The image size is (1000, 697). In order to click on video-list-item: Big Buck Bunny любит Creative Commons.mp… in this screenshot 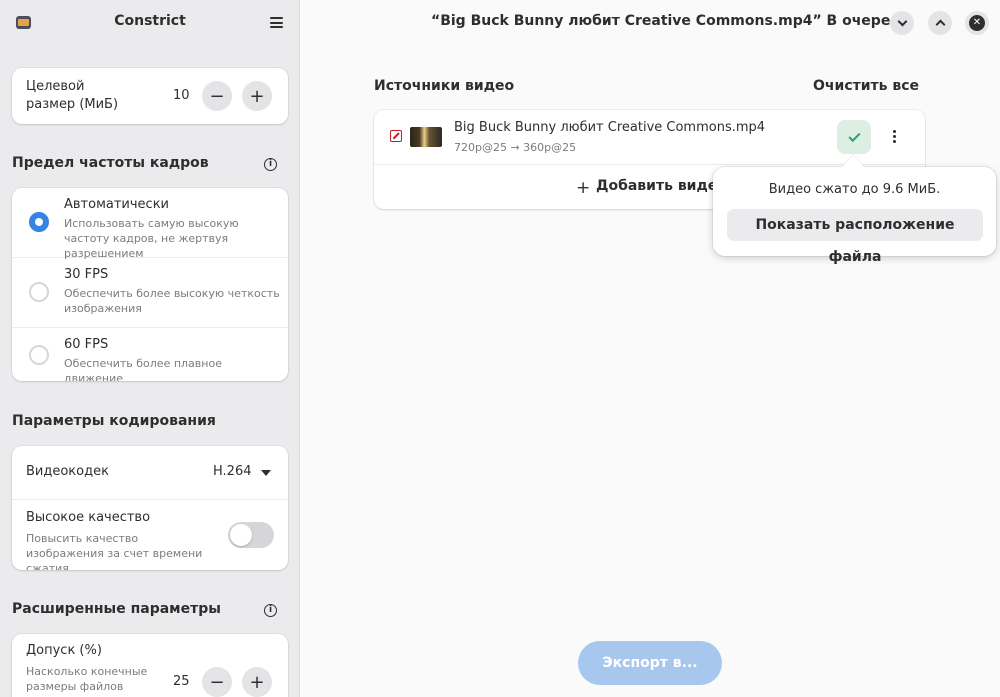, I will do `click(649, 137)`.